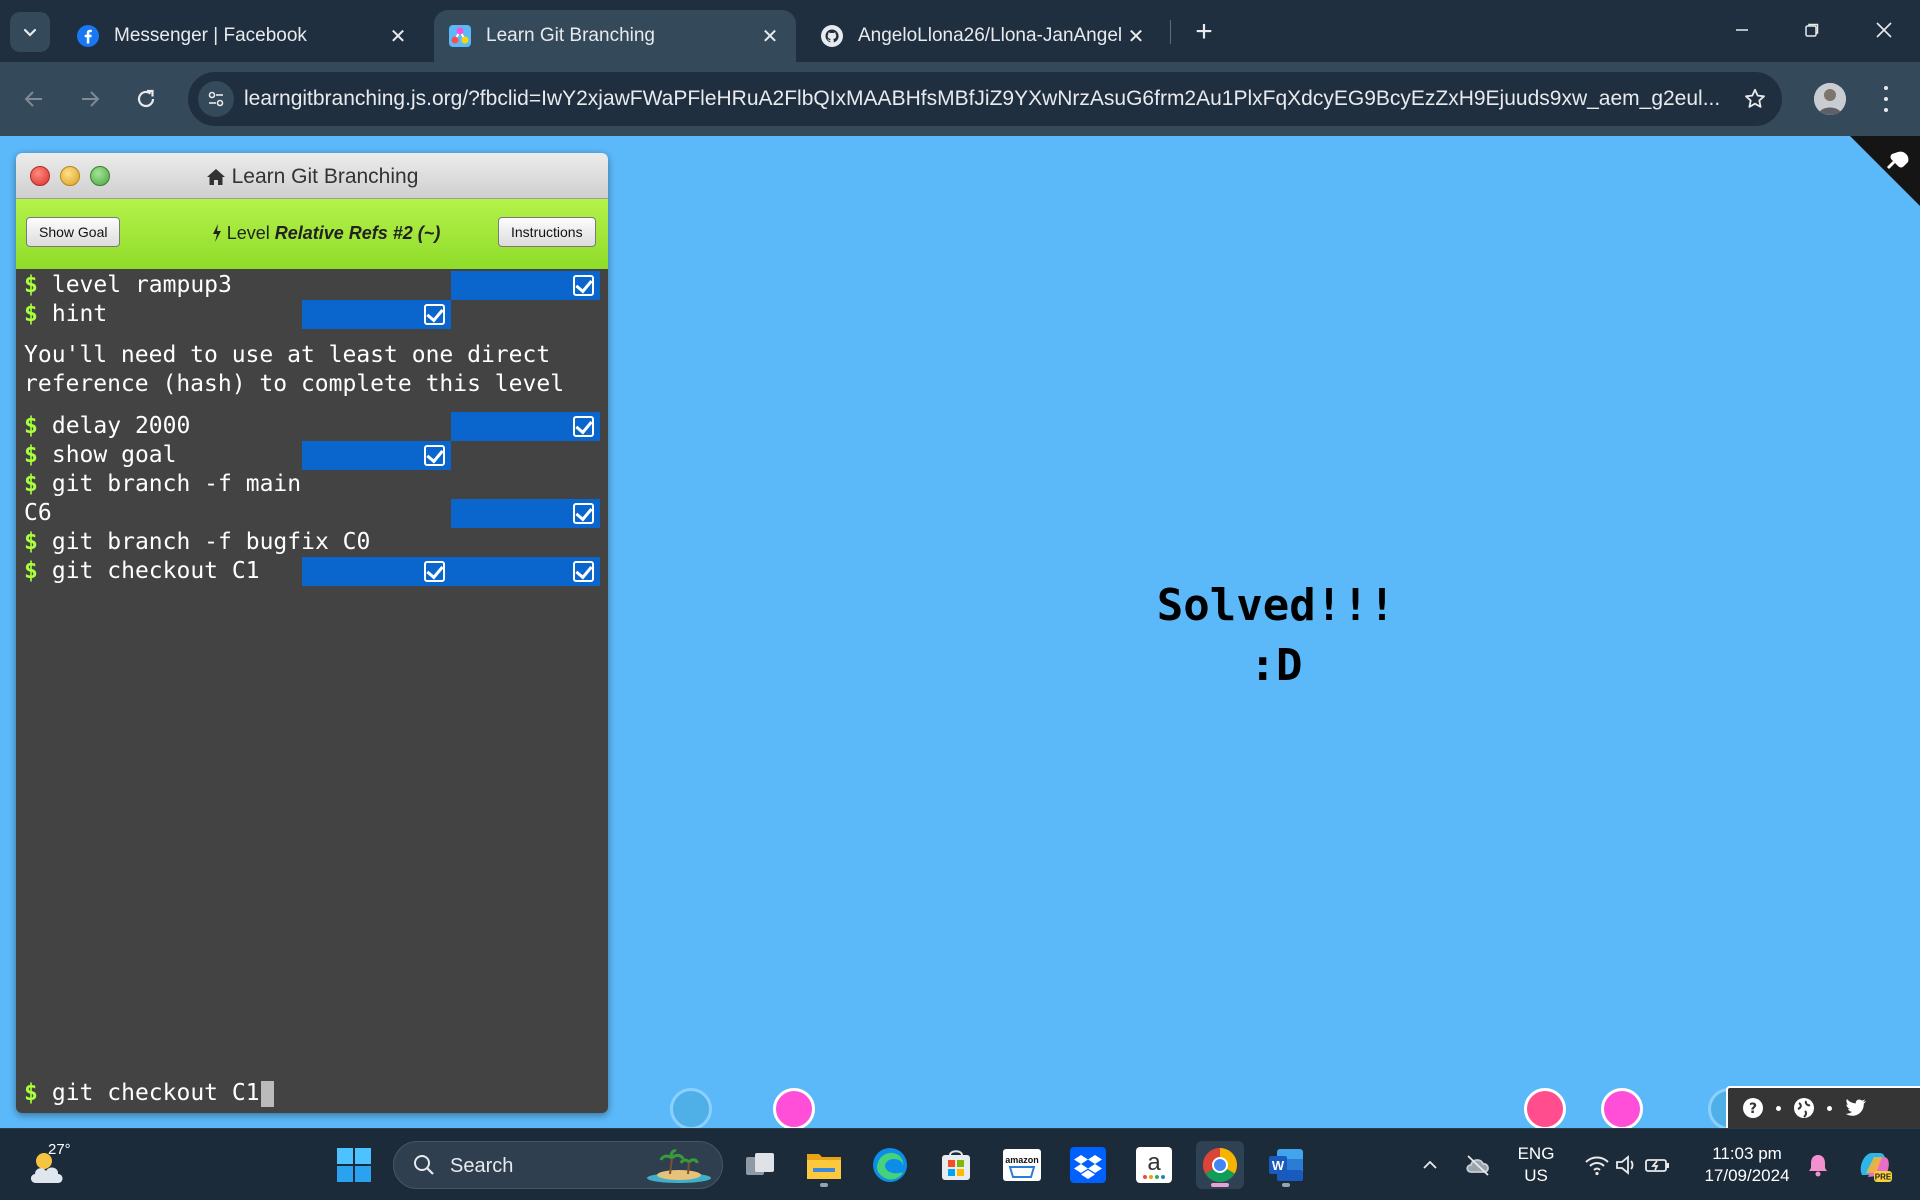 The height and width of the screenshot is (1200, 1920). I want to click on start-button, so click(354, 1165).